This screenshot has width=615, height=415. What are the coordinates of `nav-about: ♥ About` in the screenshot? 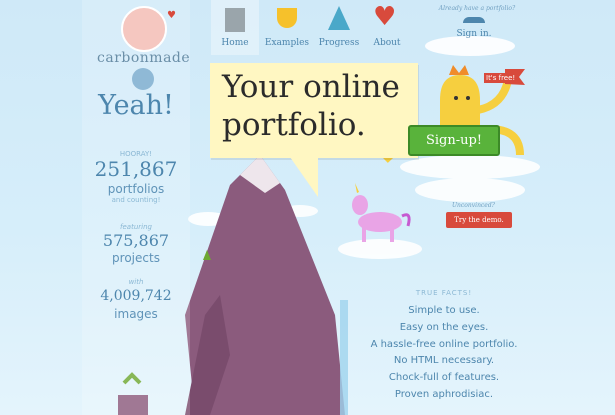 It's located at (387, 27).